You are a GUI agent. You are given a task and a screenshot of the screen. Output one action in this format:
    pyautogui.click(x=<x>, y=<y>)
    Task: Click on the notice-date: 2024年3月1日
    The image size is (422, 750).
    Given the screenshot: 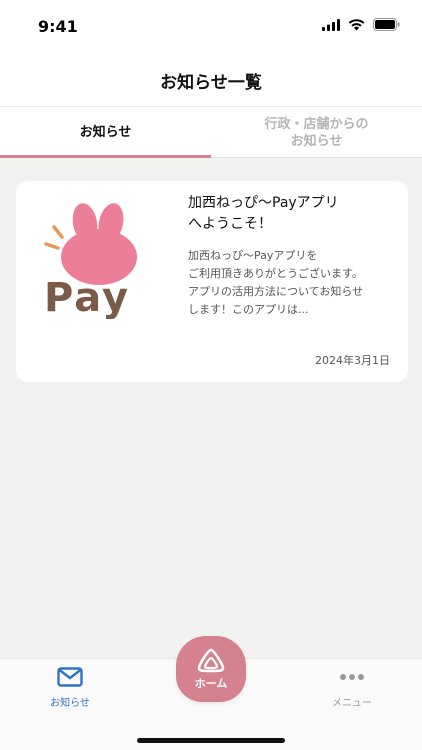 What is the action you would take?
    pyautogui.click(x=352, y=360)
    